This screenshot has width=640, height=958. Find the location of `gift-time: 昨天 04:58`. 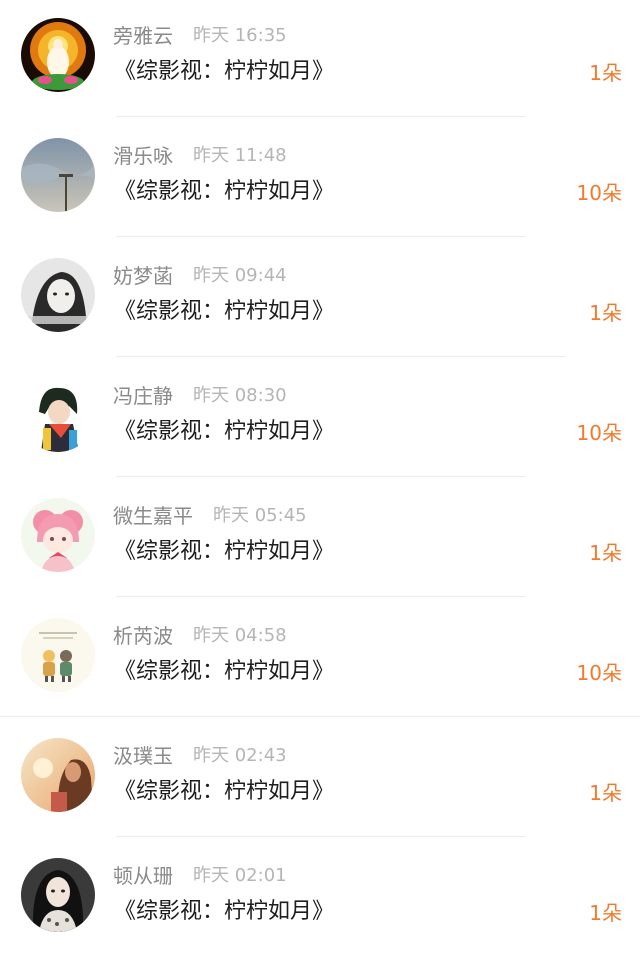

gift-time: 昨天 04:58 is located at coordinates (240, 635).